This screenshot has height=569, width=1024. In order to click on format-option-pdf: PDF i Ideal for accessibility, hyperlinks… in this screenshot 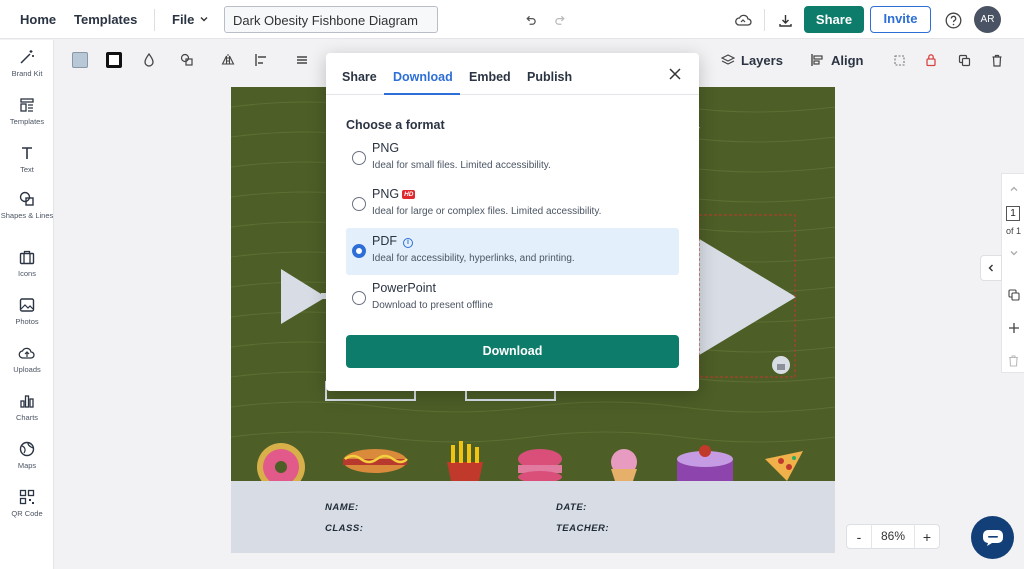, I will do `click(512, 251)`.